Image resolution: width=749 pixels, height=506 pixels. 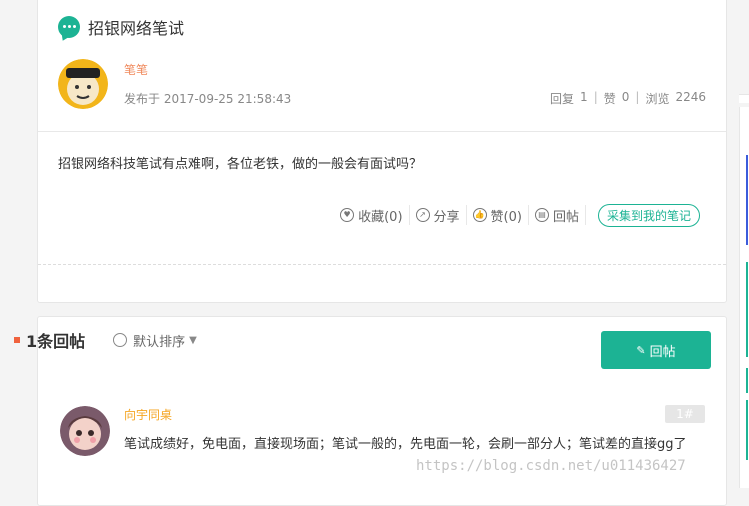 What do you see at coordinates (120, 340) in the screenshot?
I see `sort-icon` at bounding box center [120, 340].